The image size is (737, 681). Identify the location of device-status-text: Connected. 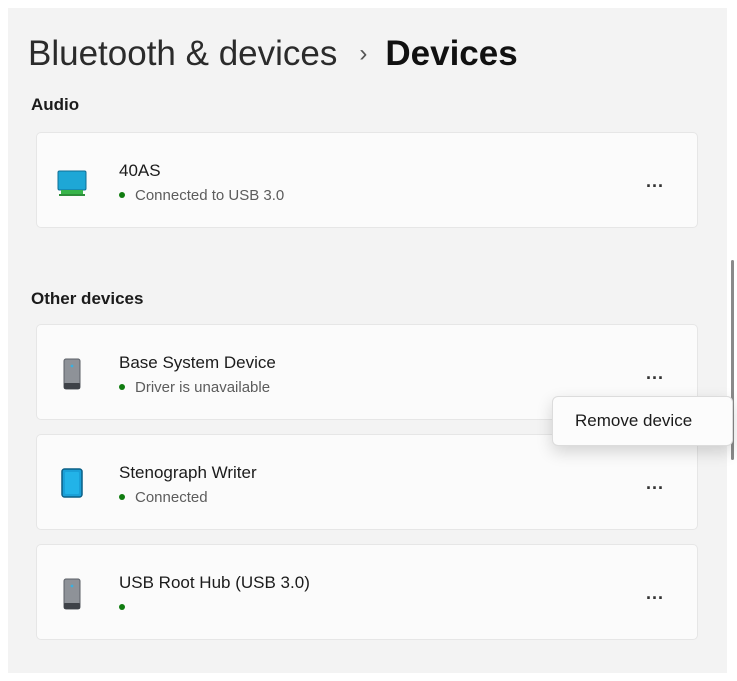
(171, 497).